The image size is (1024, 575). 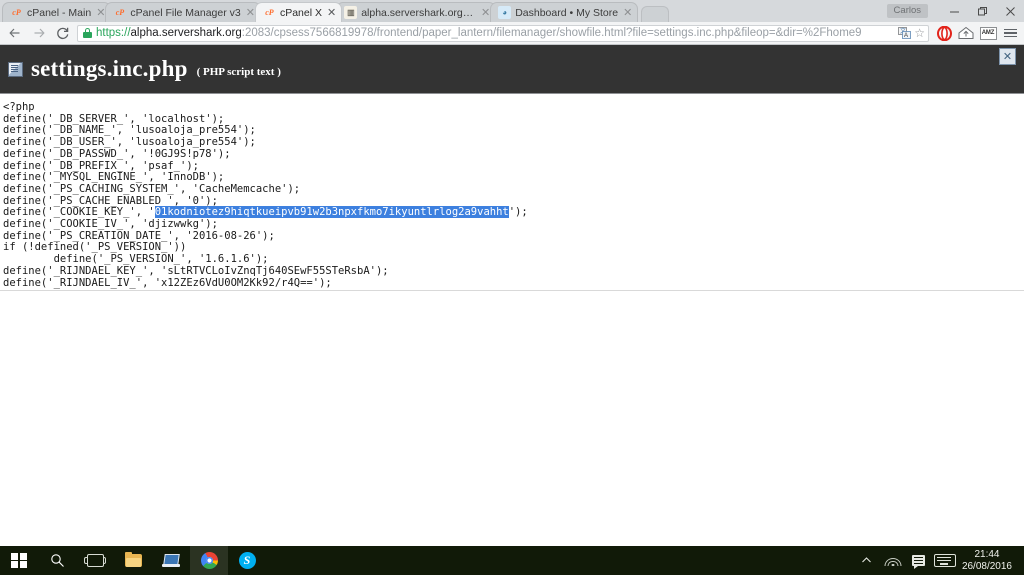 I want to click on browser-tab-cpanel-x: cP cPanel X ✕, so click(x=298, y=12).